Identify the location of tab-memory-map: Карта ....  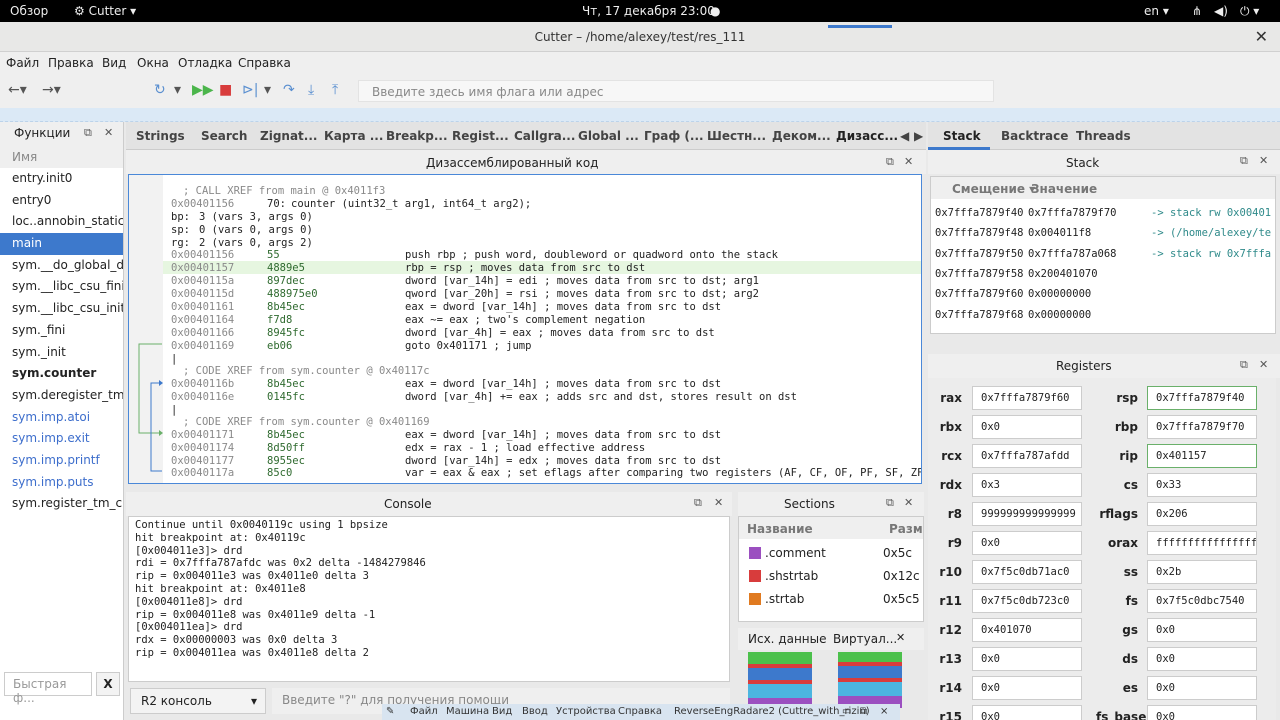
(353, 136).